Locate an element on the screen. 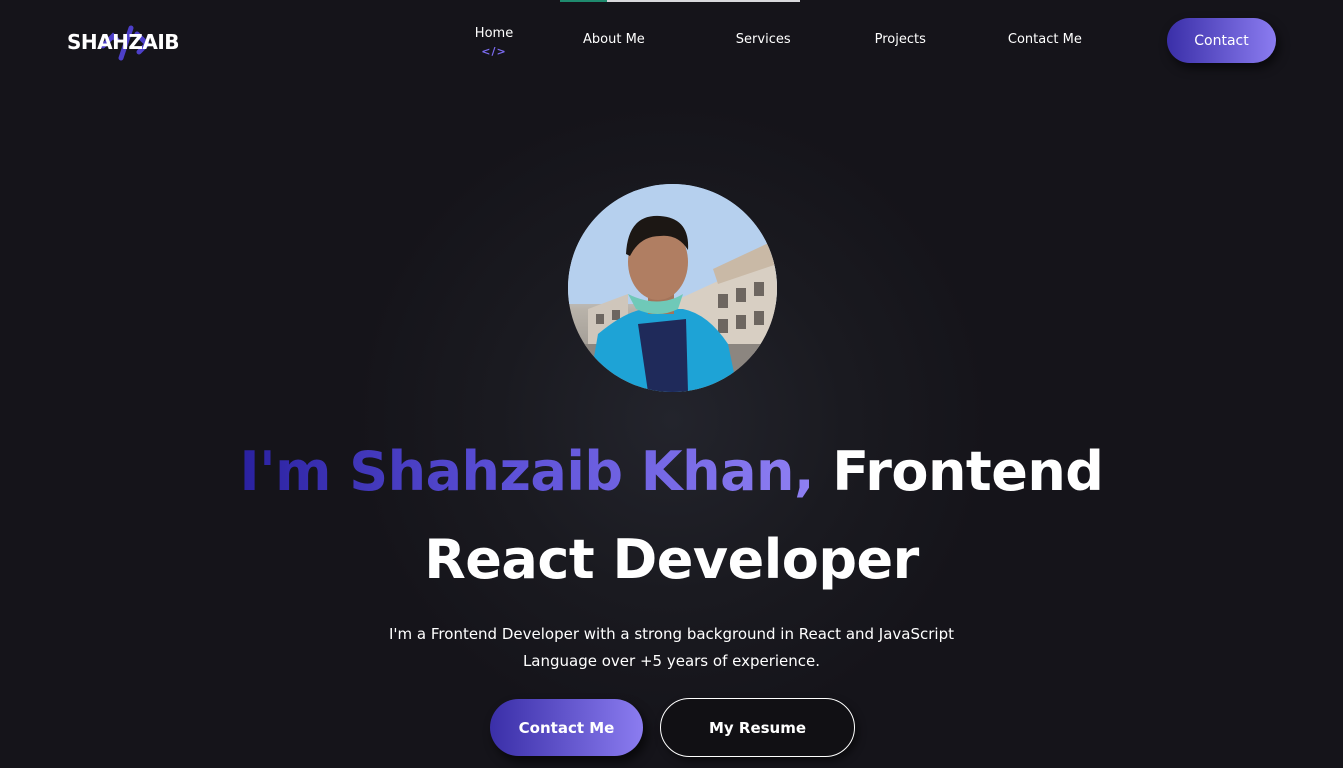  scroll-progress-bar is located at coordinates (680, 1).